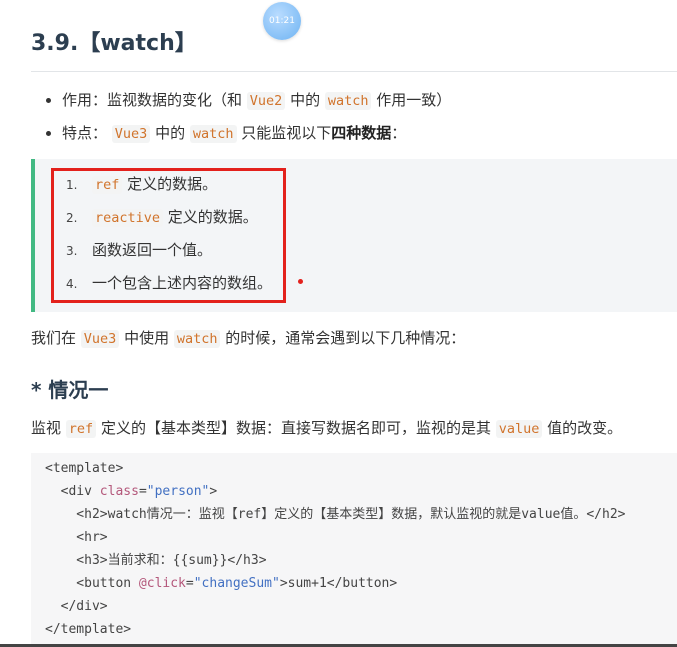 This screenshot has width=677, height=647. I want to click on usage-note: 我们在 Vue3 中使用 watch 的时候，通常会遇到以下几种情况：, so click(248, 338).